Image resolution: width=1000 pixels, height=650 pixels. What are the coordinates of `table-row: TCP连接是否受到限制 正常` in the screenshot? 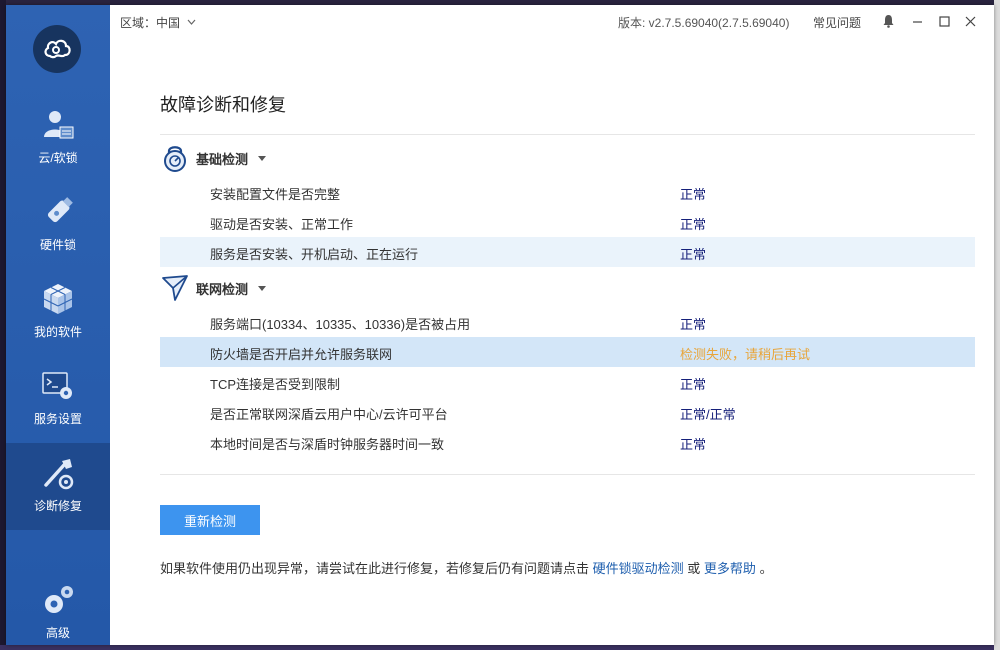 It's located at (567, 382).